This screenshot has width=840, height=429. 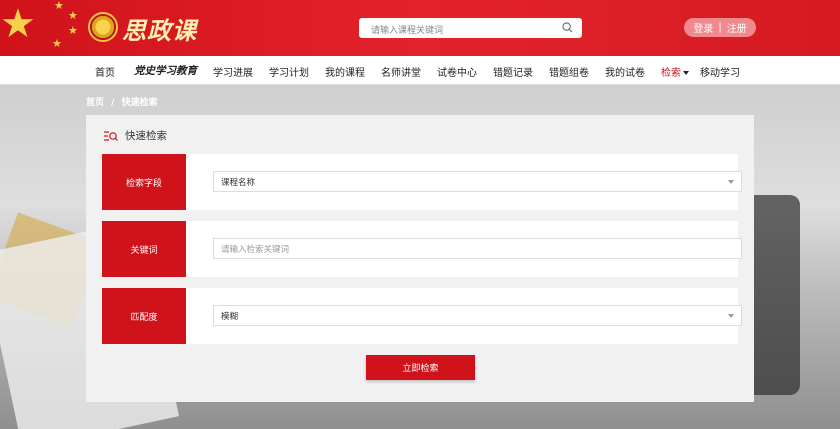 What do you see at coordinates (139, 103) in the screenshot?
I see `breadcrumb-current: 快速检索` at bounding box center [139, 103].